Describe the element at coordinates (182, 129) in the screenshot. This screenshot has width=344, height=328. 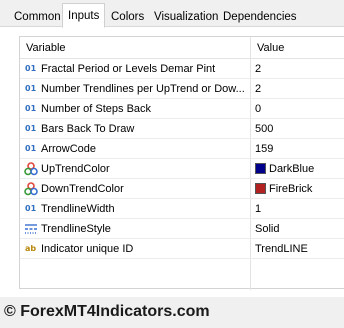
I see `input-row: 01 Bars Back To Draw 500` at that location.